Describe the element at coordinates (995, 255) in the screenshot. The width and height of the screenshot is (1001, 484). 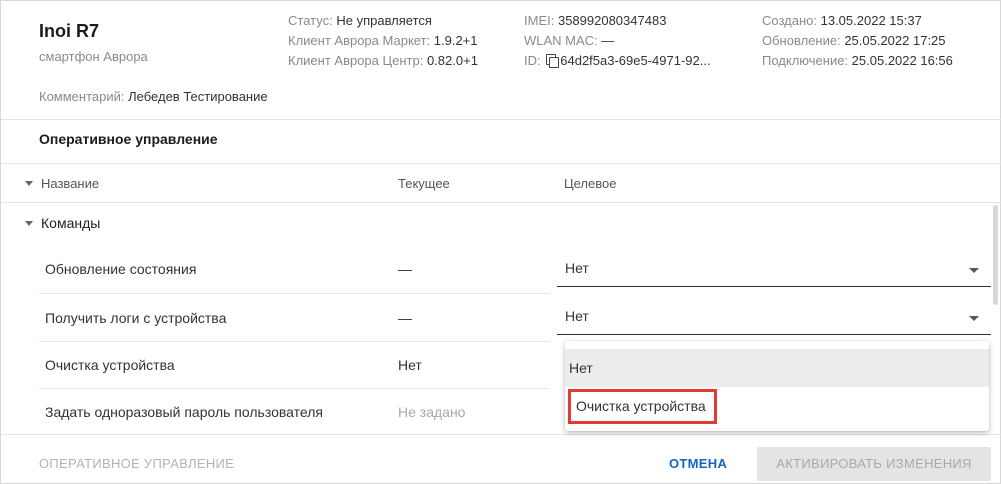
I see `vertical-scrollbar` at that location.